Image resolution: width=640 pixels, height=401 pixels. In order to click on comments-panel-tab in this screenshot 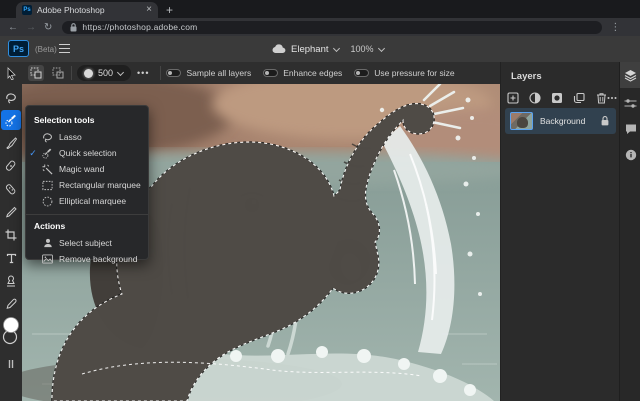, I will do `click(630, 129)`.